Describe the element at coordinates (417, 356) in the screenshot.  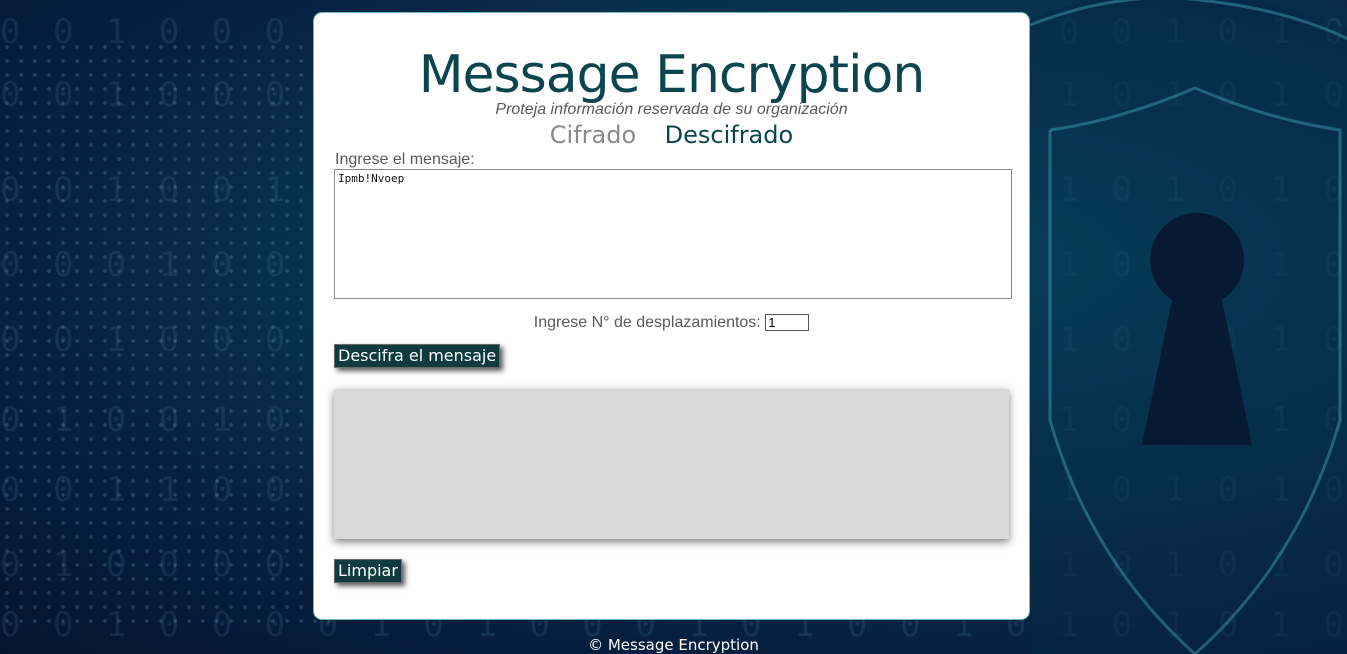
I see `decrypt-button: Descifra el mensaje` at that location.